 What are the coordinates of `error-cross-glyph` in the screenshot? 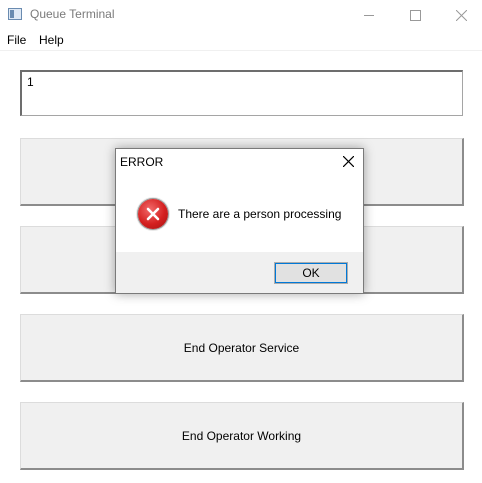 It's located at (153, 214).